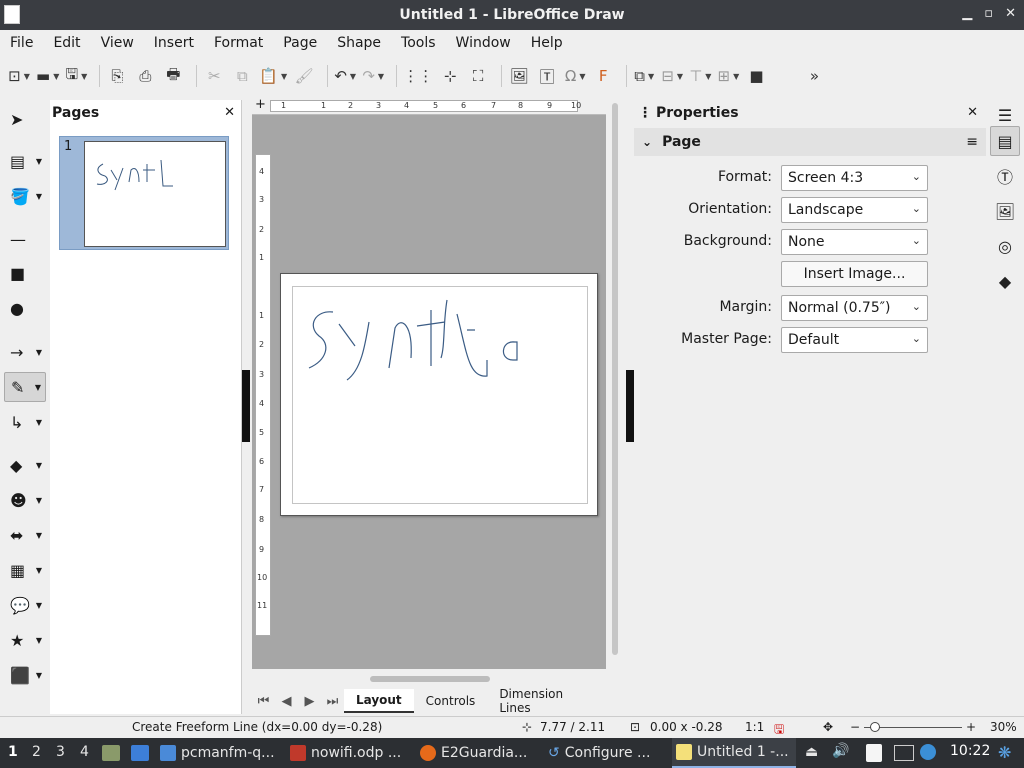 The image size is (1024, 768). What do you see at coordinates (645, 113) in the screenshot?
I see `drag-handle-icon: ⋮` at bounding box center [645, 113].